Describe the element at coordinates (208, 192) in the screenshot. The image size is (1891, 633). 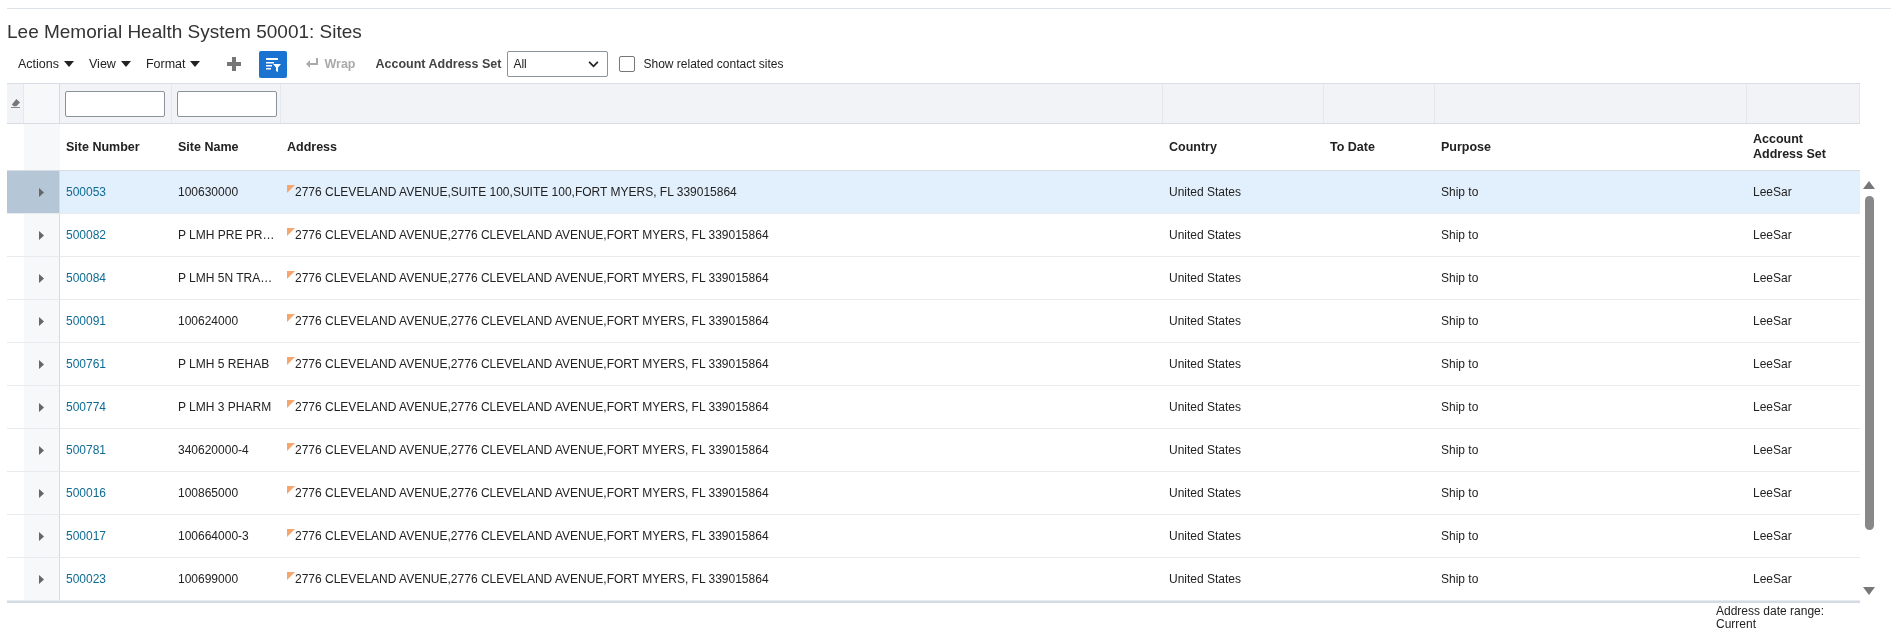
I see `site-name-cell: 100630000` at that location.